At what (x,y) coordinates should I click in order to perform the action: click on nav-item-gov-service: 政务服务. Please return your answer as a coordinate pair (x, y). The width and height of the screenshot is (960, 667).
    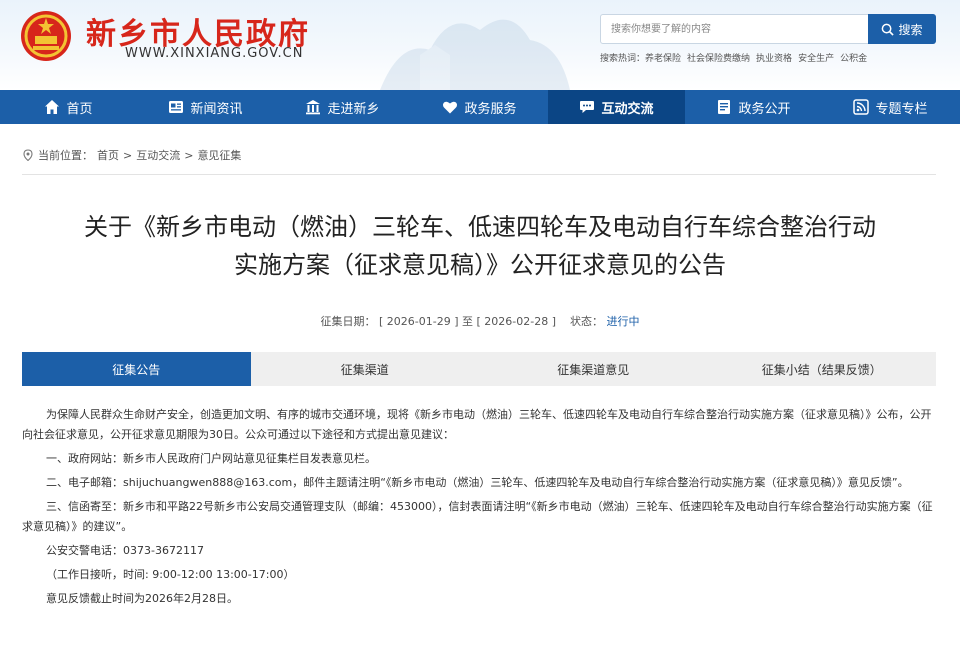
    Looking at the image, I should click on (479, 107).